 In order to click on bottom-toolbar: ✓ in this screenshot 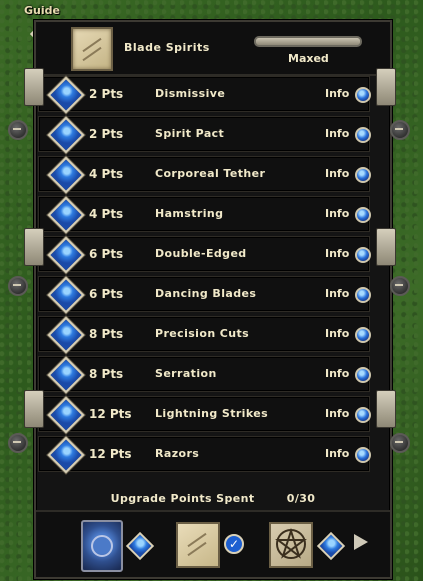, I will do `click(213, 543)`.